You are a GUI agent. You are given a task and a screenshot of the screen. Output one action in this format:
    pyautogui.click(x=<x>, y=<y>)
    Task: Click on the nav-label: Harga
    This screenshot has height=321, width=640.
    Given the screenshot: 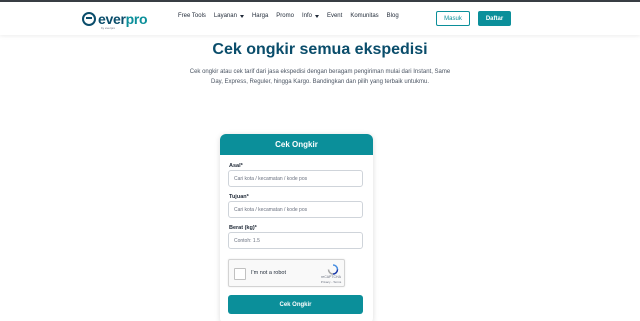 What is the action you would take?
    pyautogui.click(x=260, y=16)
    